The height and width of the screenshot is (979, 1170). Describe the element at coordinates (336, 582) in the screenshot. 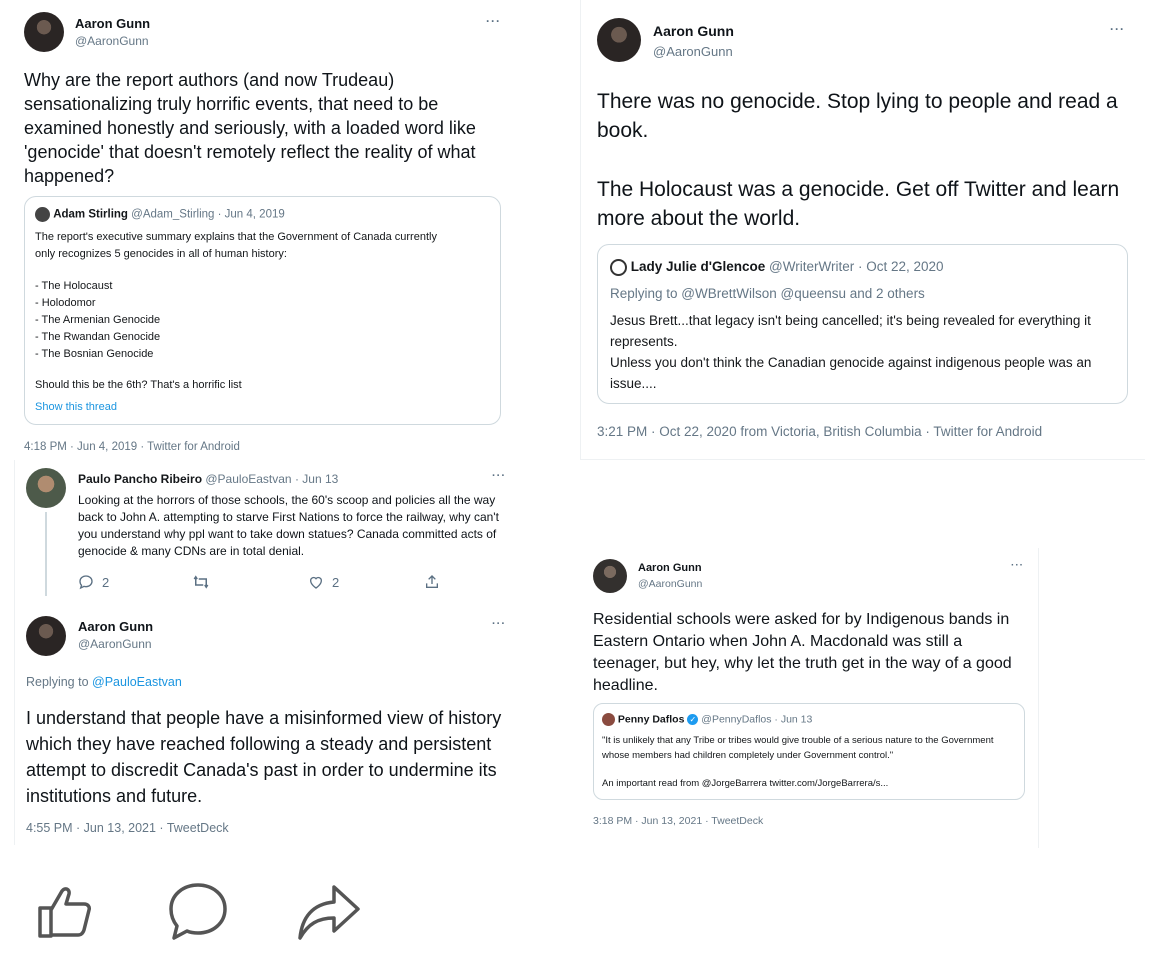

I see `like-count: 2` at that location.